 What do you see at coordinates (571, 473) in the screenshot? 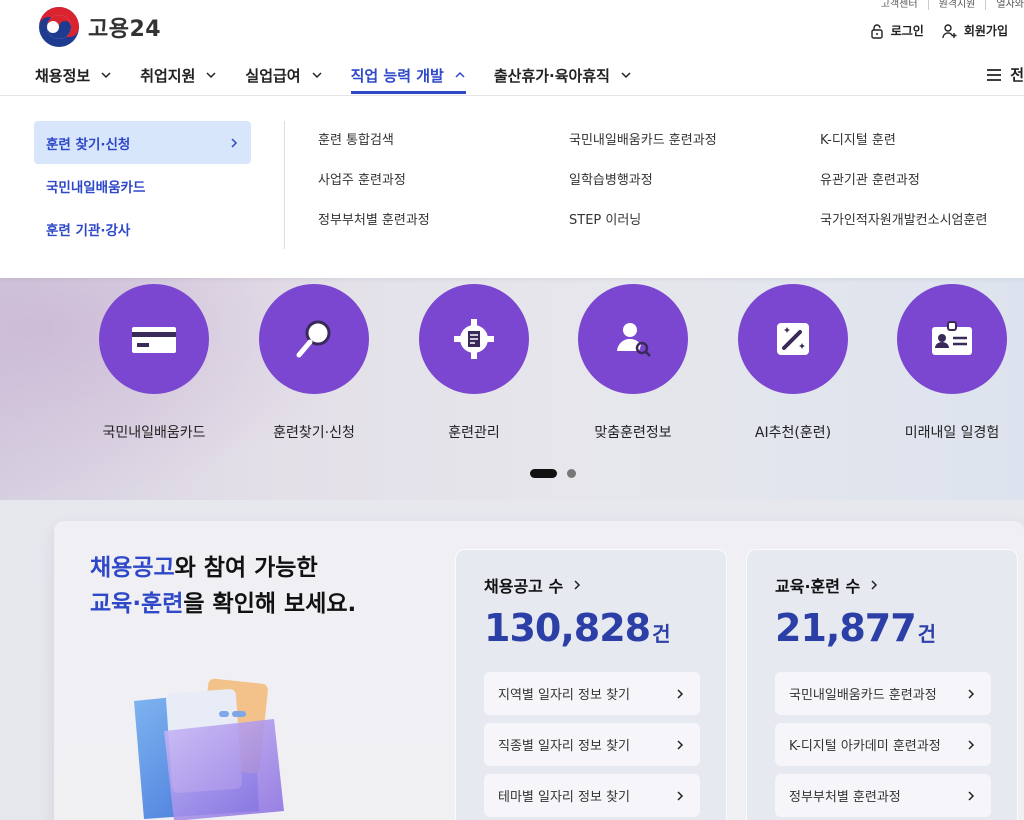
I see `carousel-dot` at bounding box center [571, 473].